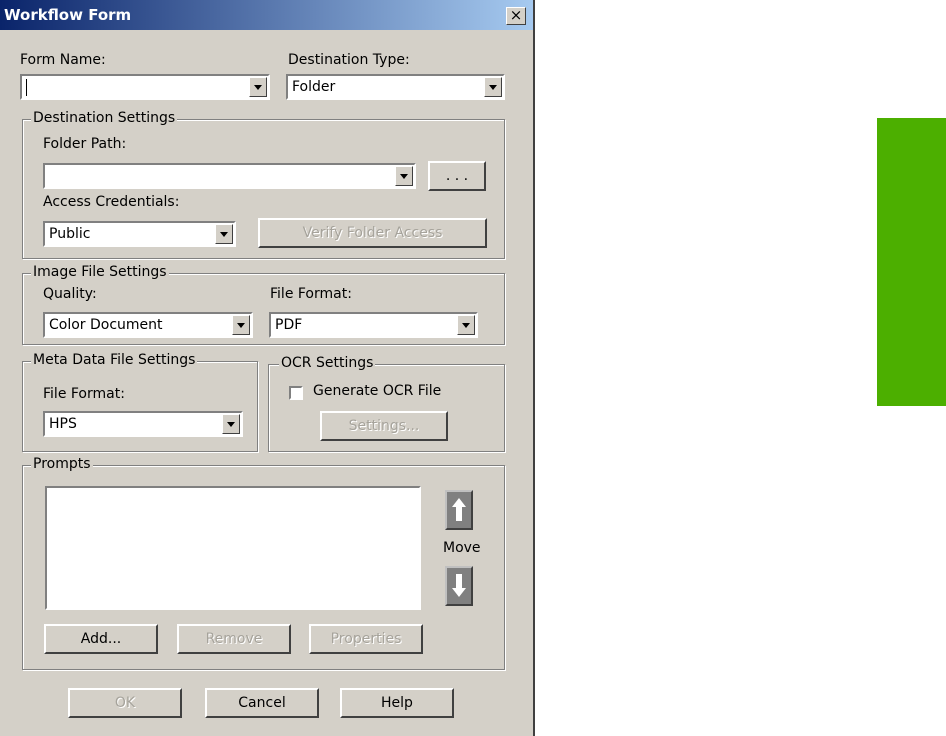  What do you see at coordinates (70, 234) in the screenshot?
I see `access-credentials-value: Public` at bounding box center [70, 234].